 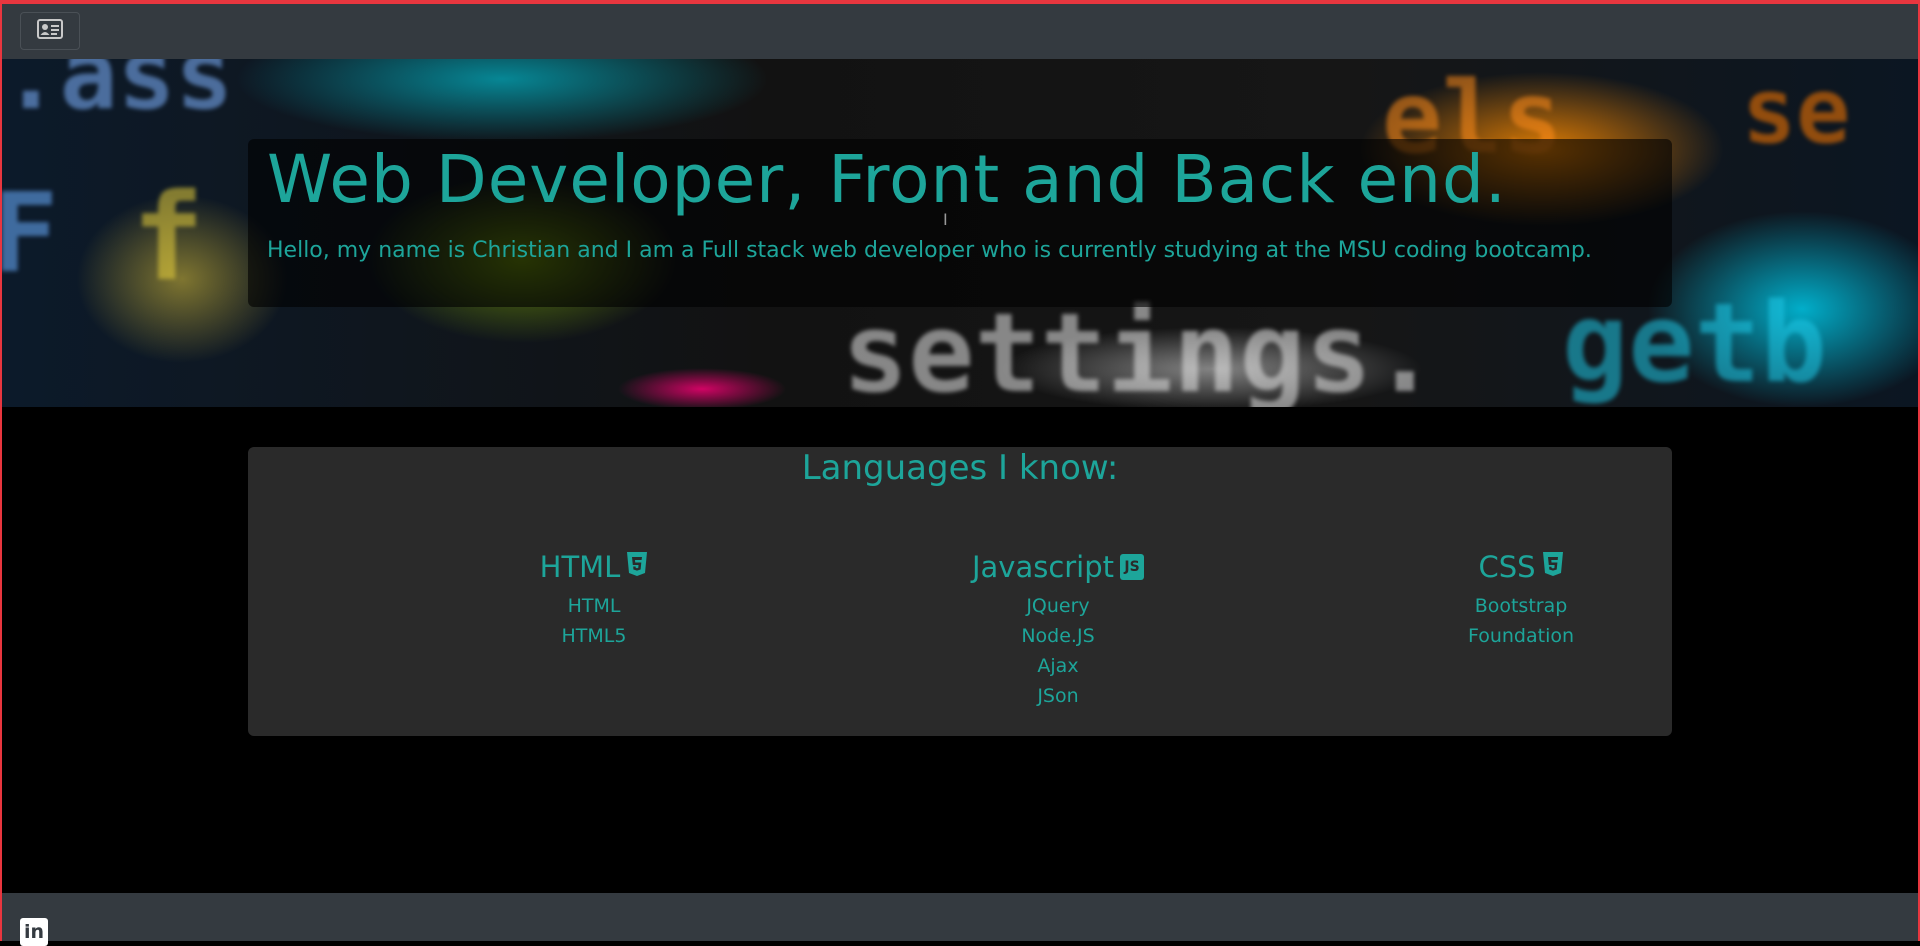 I want to click on list-item: Ajax, so click(x=1058, y=666).